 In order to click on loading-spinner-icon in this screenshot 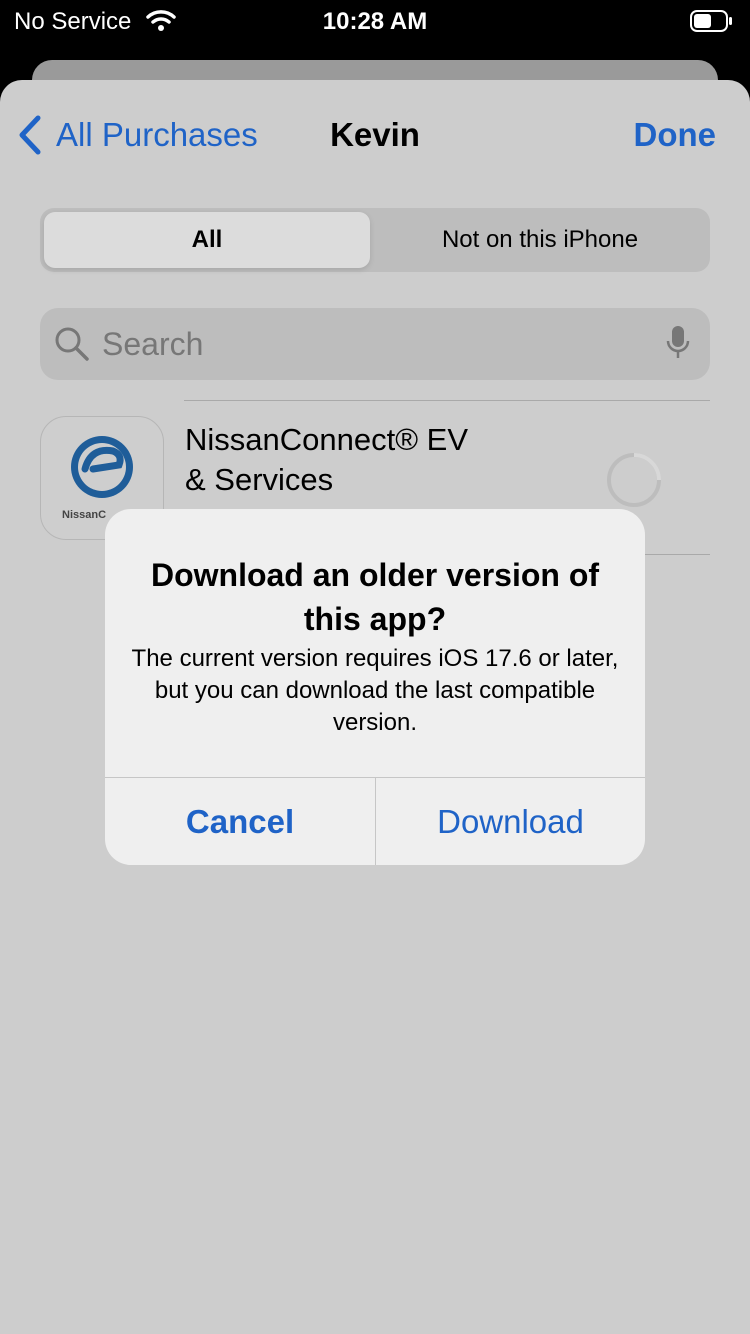, I will do `click(634, 482)`.